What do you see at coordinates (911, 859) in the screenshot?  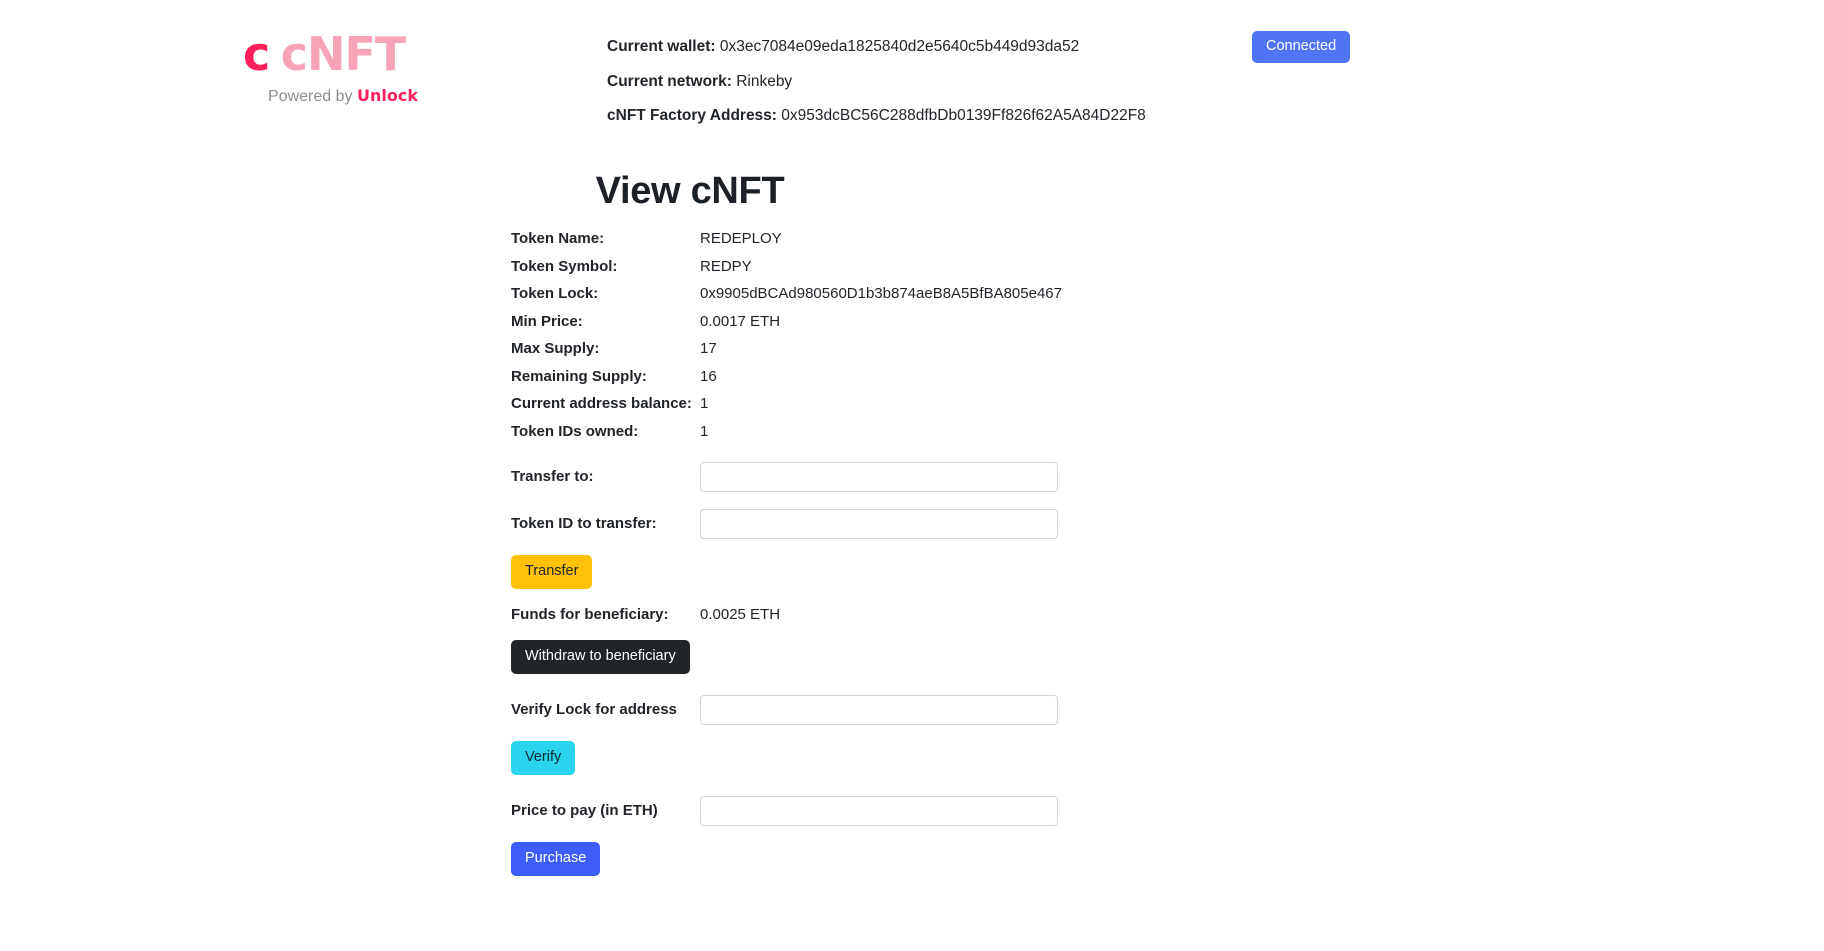 I see `purchase-button-row: Purchase` at bounding box center [911, 859].